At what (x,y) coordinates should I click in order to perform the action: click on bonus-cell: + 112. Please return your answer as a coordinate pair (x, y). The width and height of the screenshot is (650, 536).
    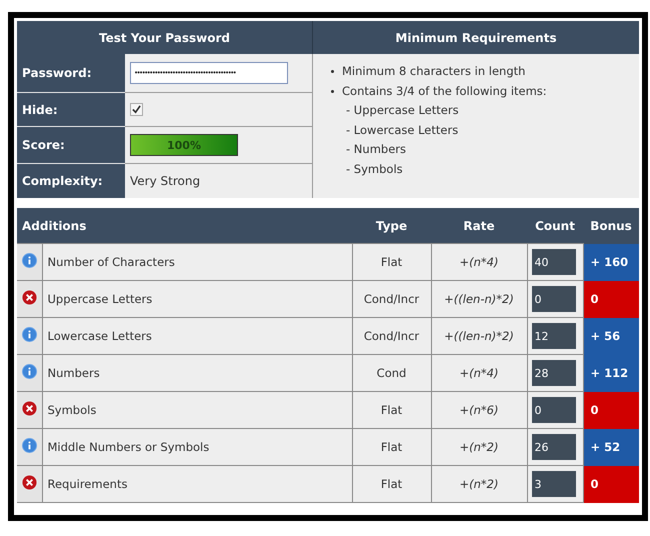
    Looking at the image, I should click on (611, 373).